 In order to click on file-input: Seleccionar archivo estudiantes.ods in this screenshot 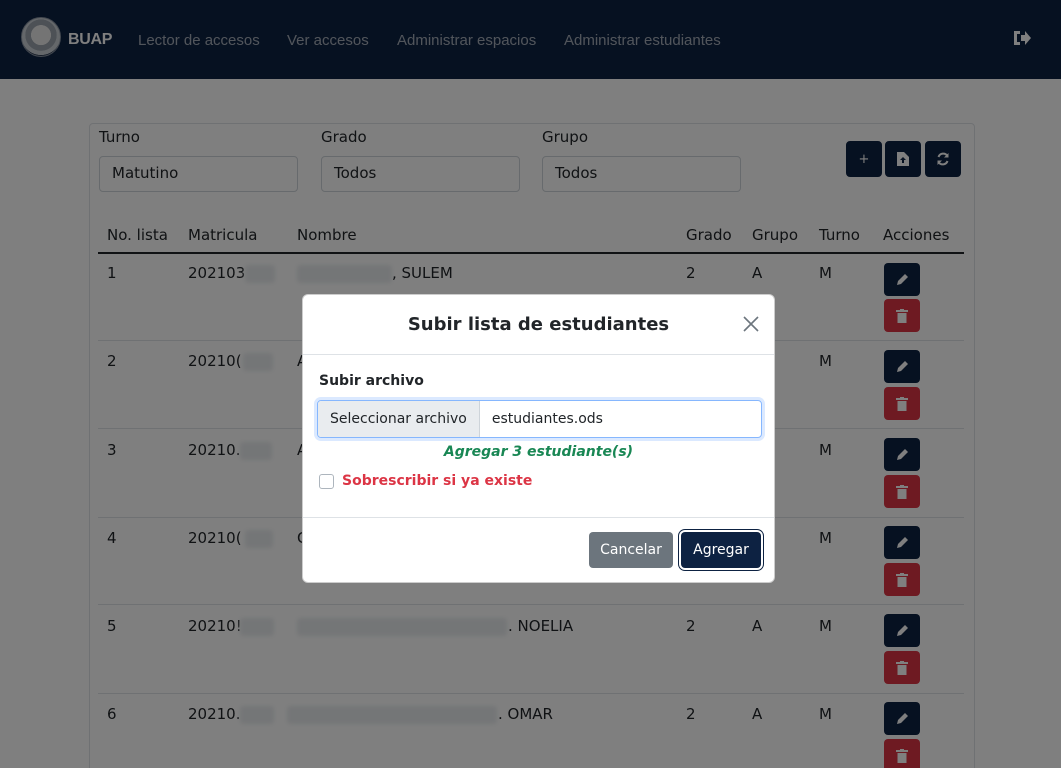, I will do `click(539, 419)`.